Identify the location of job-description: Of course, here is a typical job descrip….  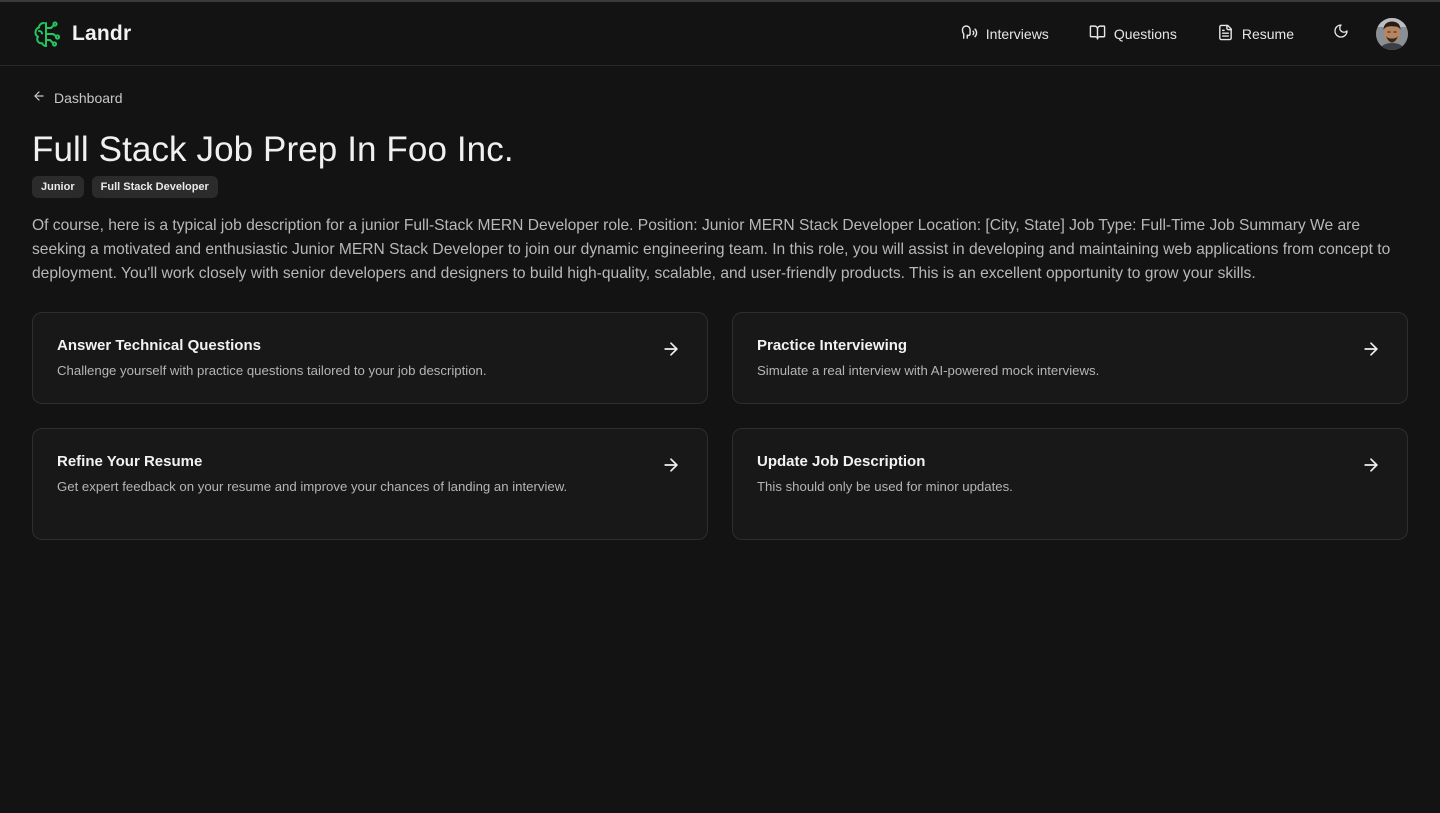
(711, 249).